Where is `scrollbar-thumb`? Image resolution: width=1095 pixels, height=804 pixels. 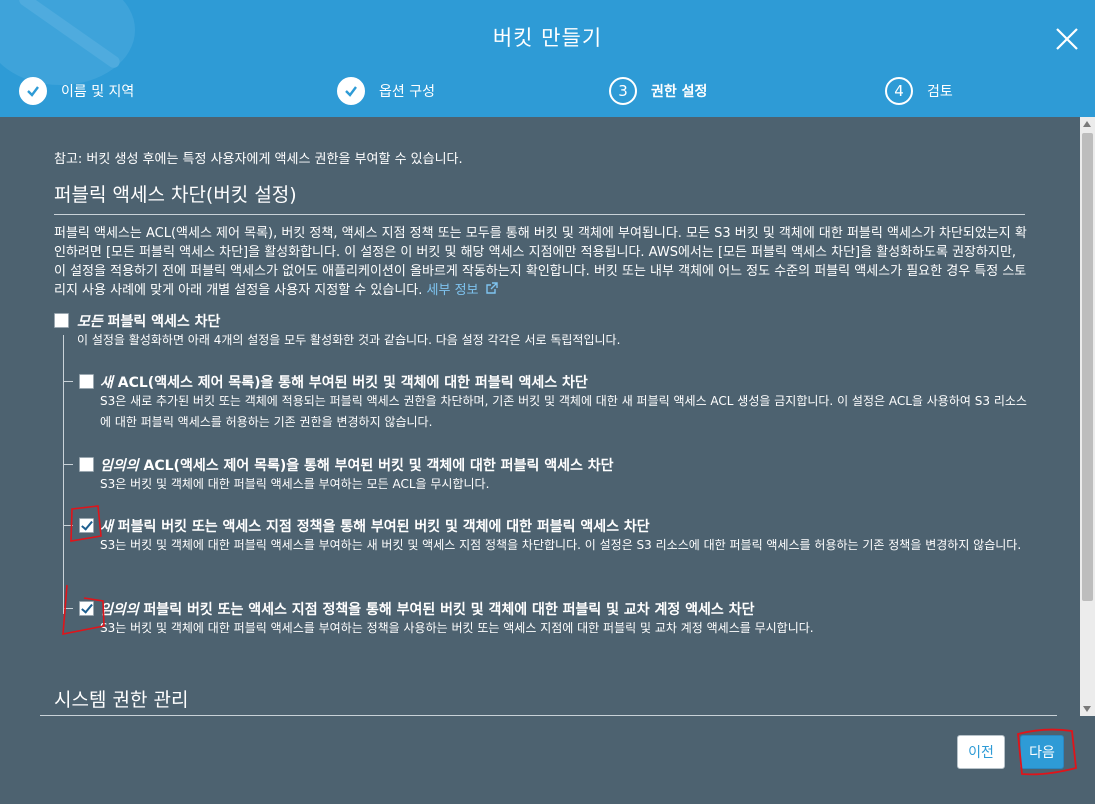
scrollbar-thumb is located at coordinates (1087, 367).